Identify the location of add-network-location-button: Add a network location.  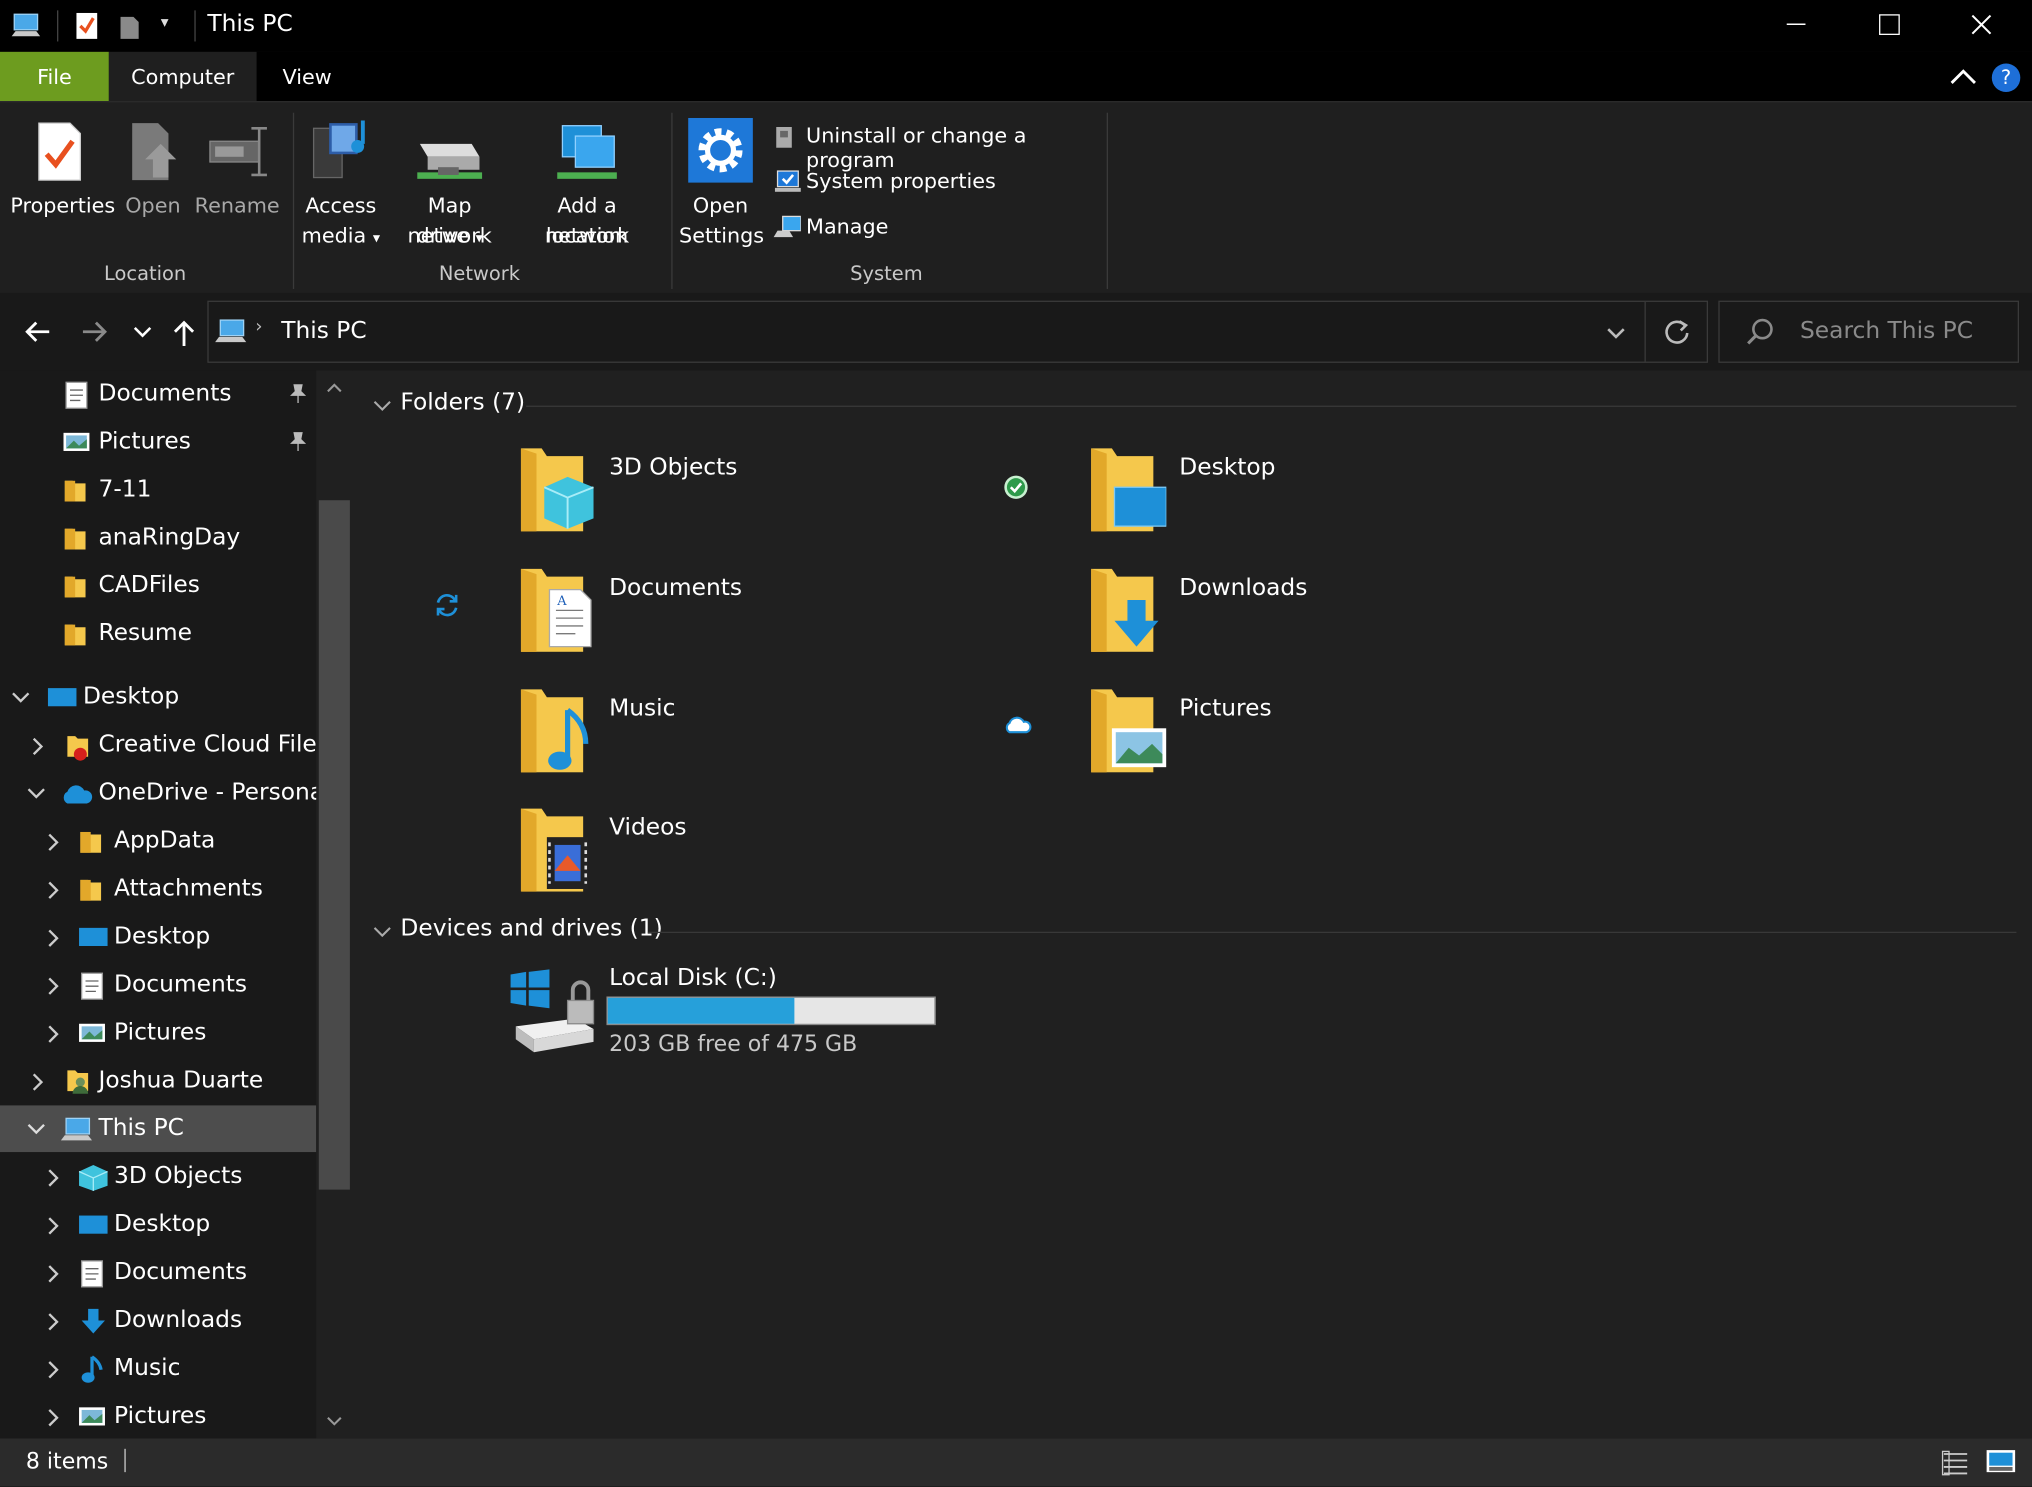
(586, 186).